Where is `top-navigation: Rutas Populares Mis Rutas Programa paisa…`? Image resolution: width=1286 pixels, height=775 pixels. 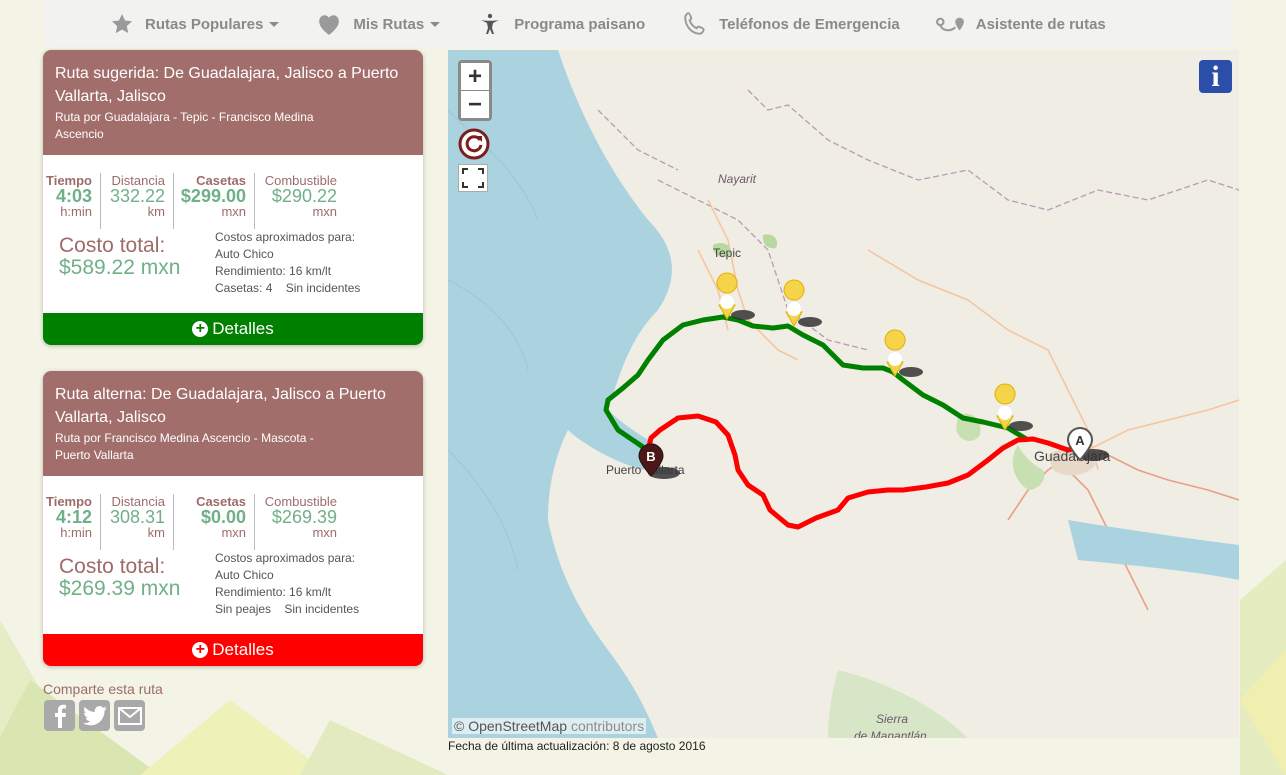 top-navigation: Rutas Populares Mis Rutas Programa paisa… is located at coordinates (638, 24).